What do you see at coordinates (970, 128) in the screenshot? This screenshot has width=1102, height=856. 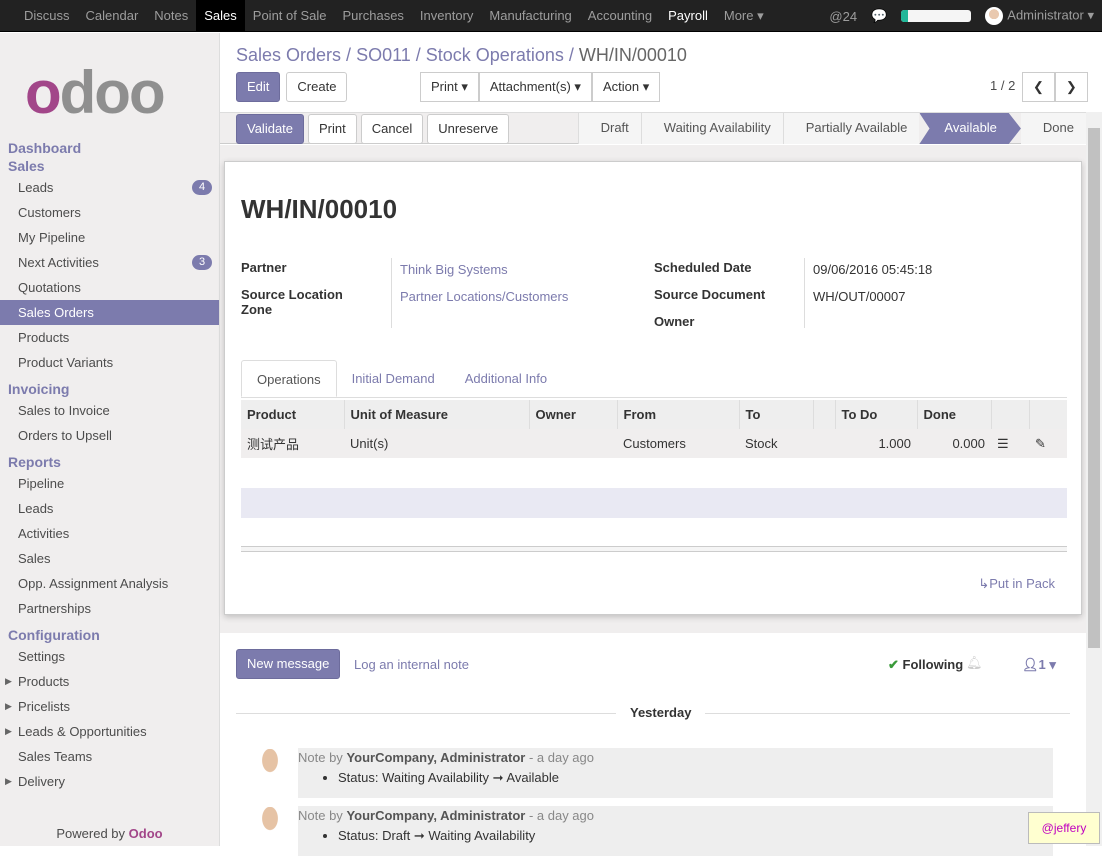 I see `stage-available: Available` at bounding box center [970, 128].